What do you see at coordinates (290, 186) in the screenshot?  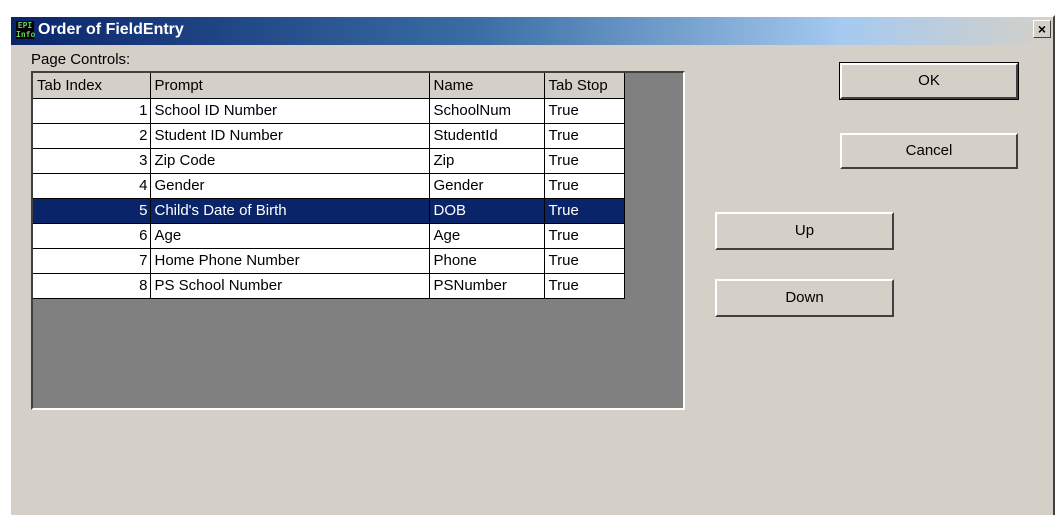 I see `cell-prompt: Gender` at bounding box center [290, 186].